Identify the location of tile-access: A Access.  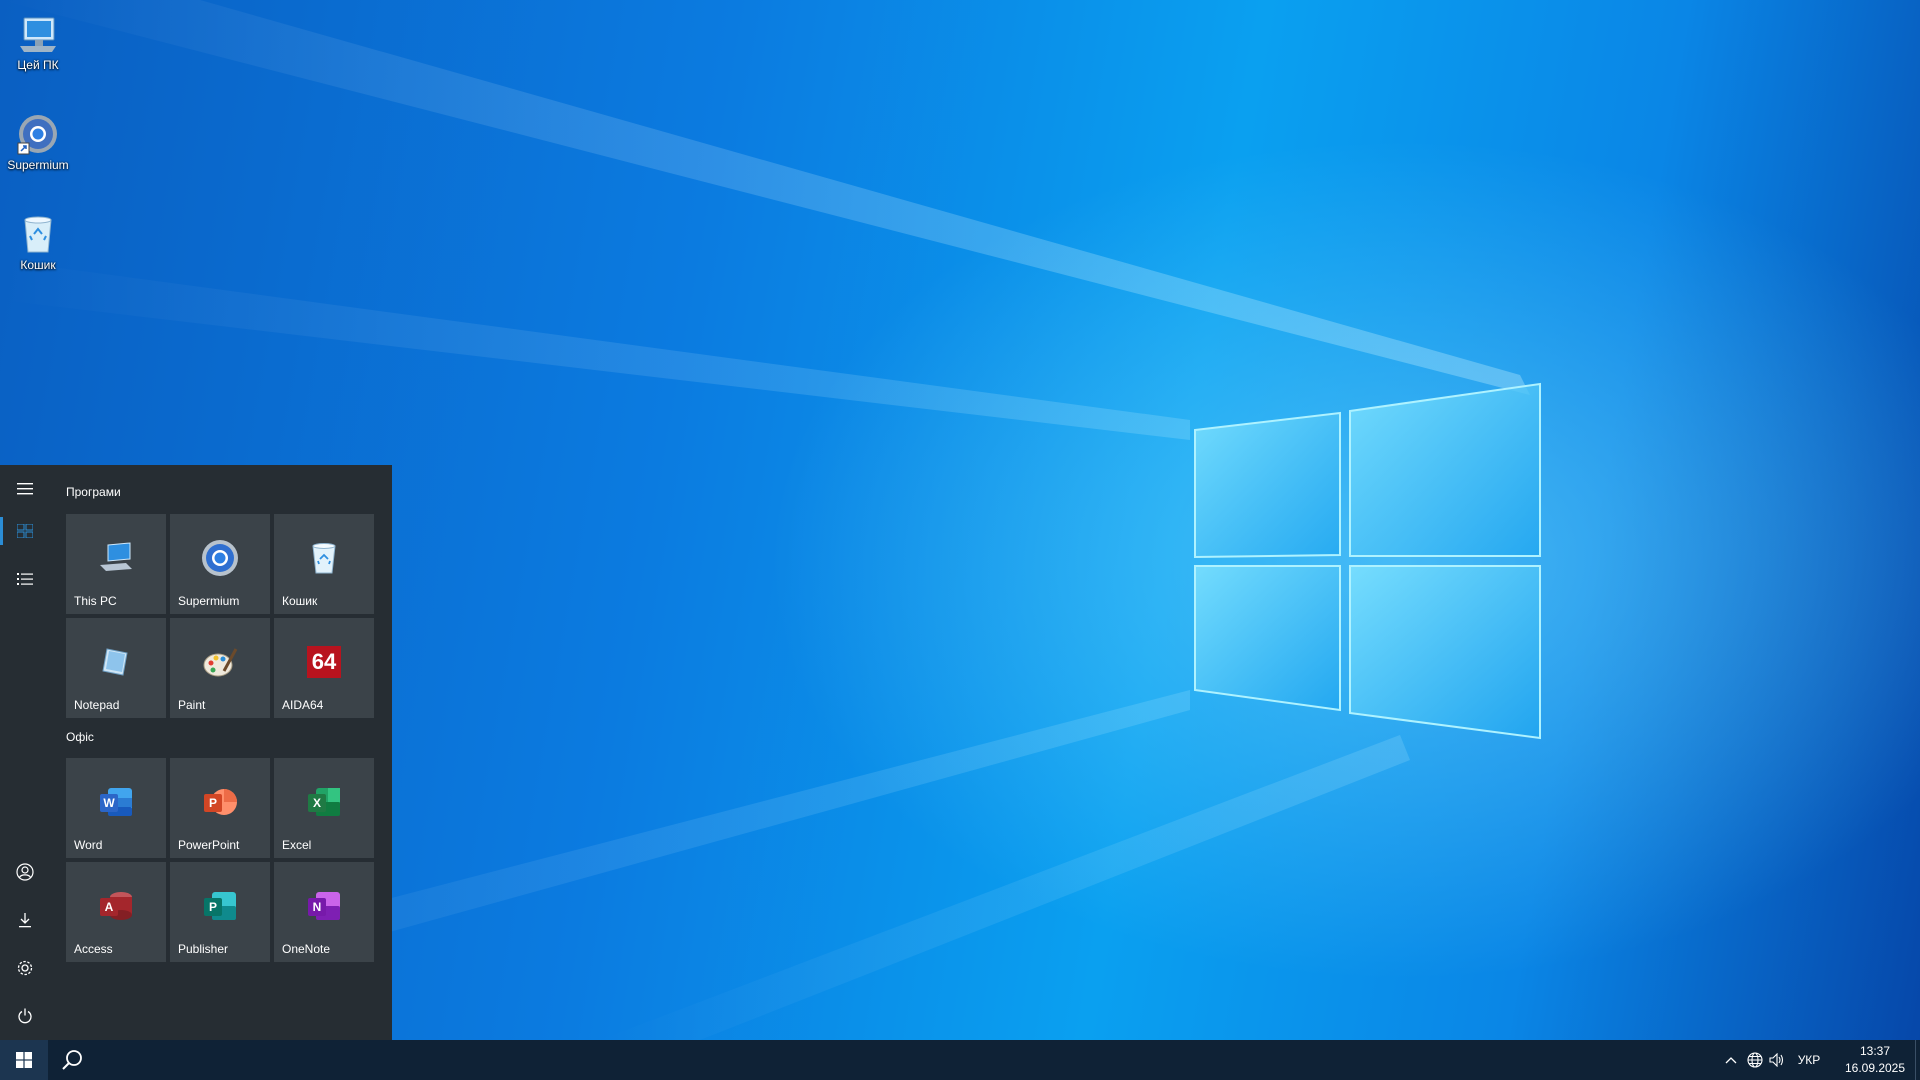
(116, 912).